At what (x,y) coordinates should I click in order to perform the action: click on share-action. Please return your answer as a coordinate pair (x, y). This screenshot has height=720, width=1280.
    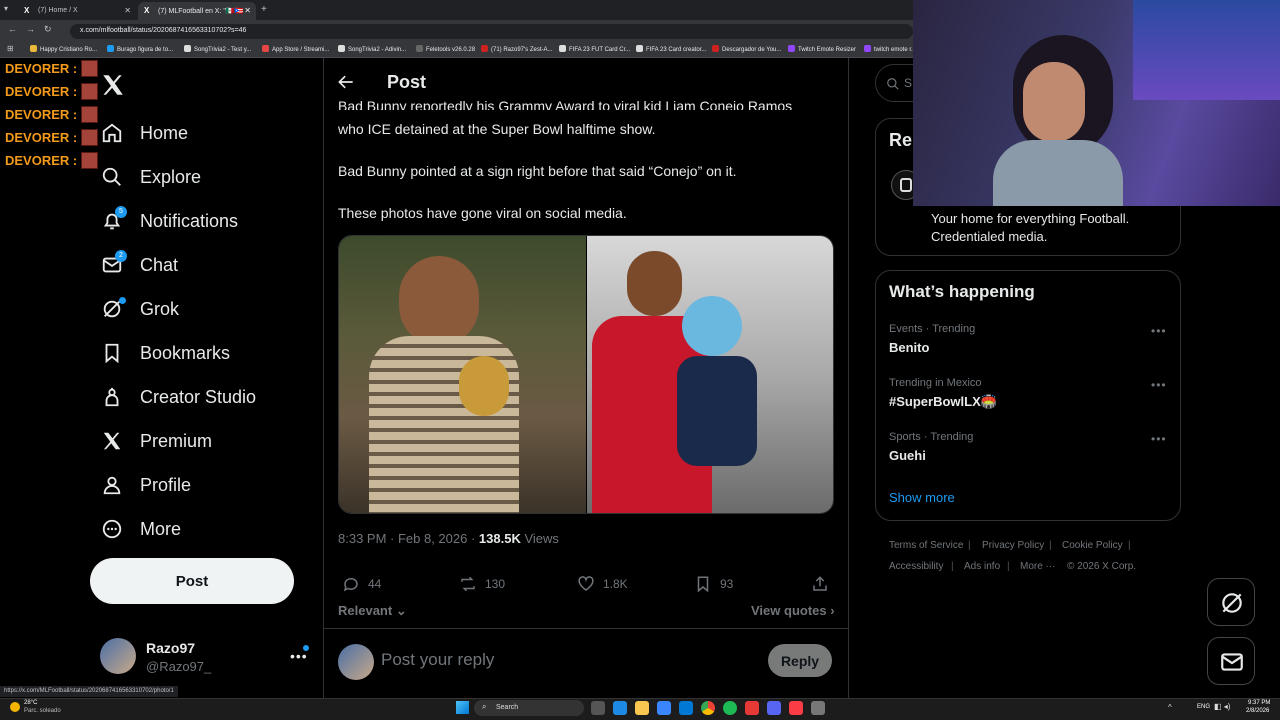
    Looking at the image, I should click on (824, 584).